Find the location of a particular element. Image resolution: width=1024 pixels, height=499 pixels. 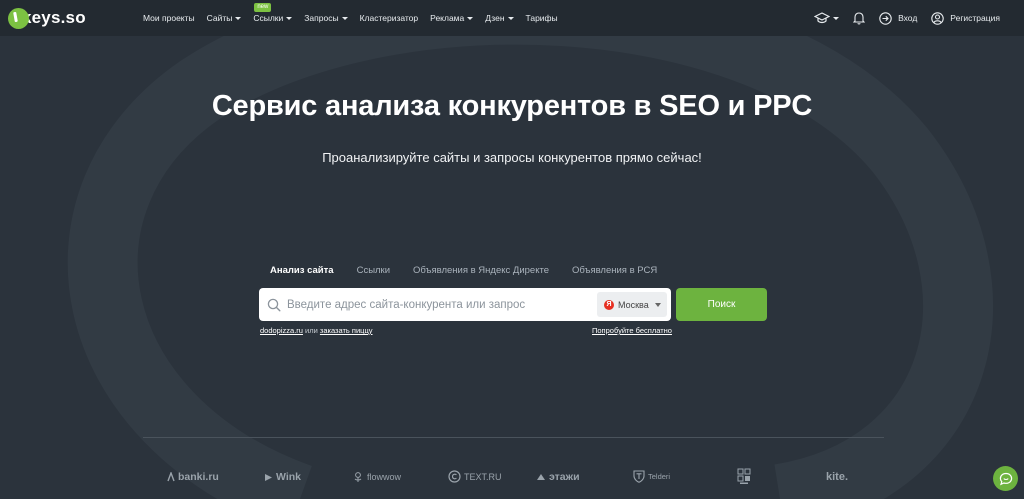

nav-item-links: new Ссылки is located at coordinates (273, 13).